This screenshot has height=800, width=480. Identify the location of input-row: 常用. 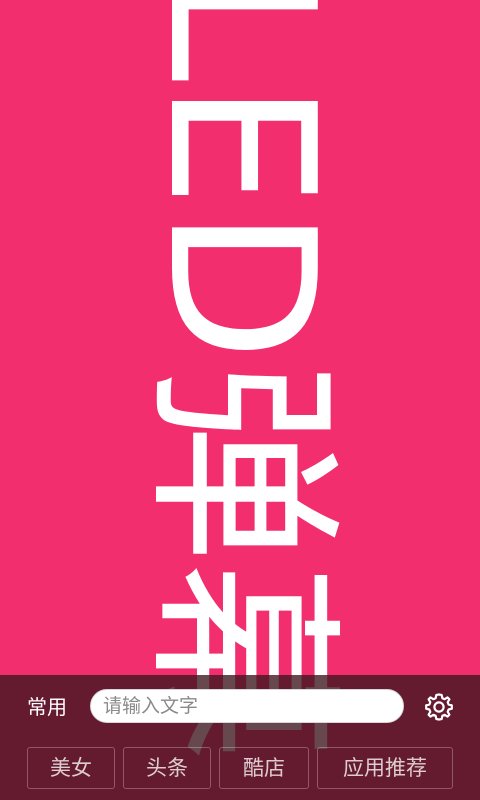
(240, 707).